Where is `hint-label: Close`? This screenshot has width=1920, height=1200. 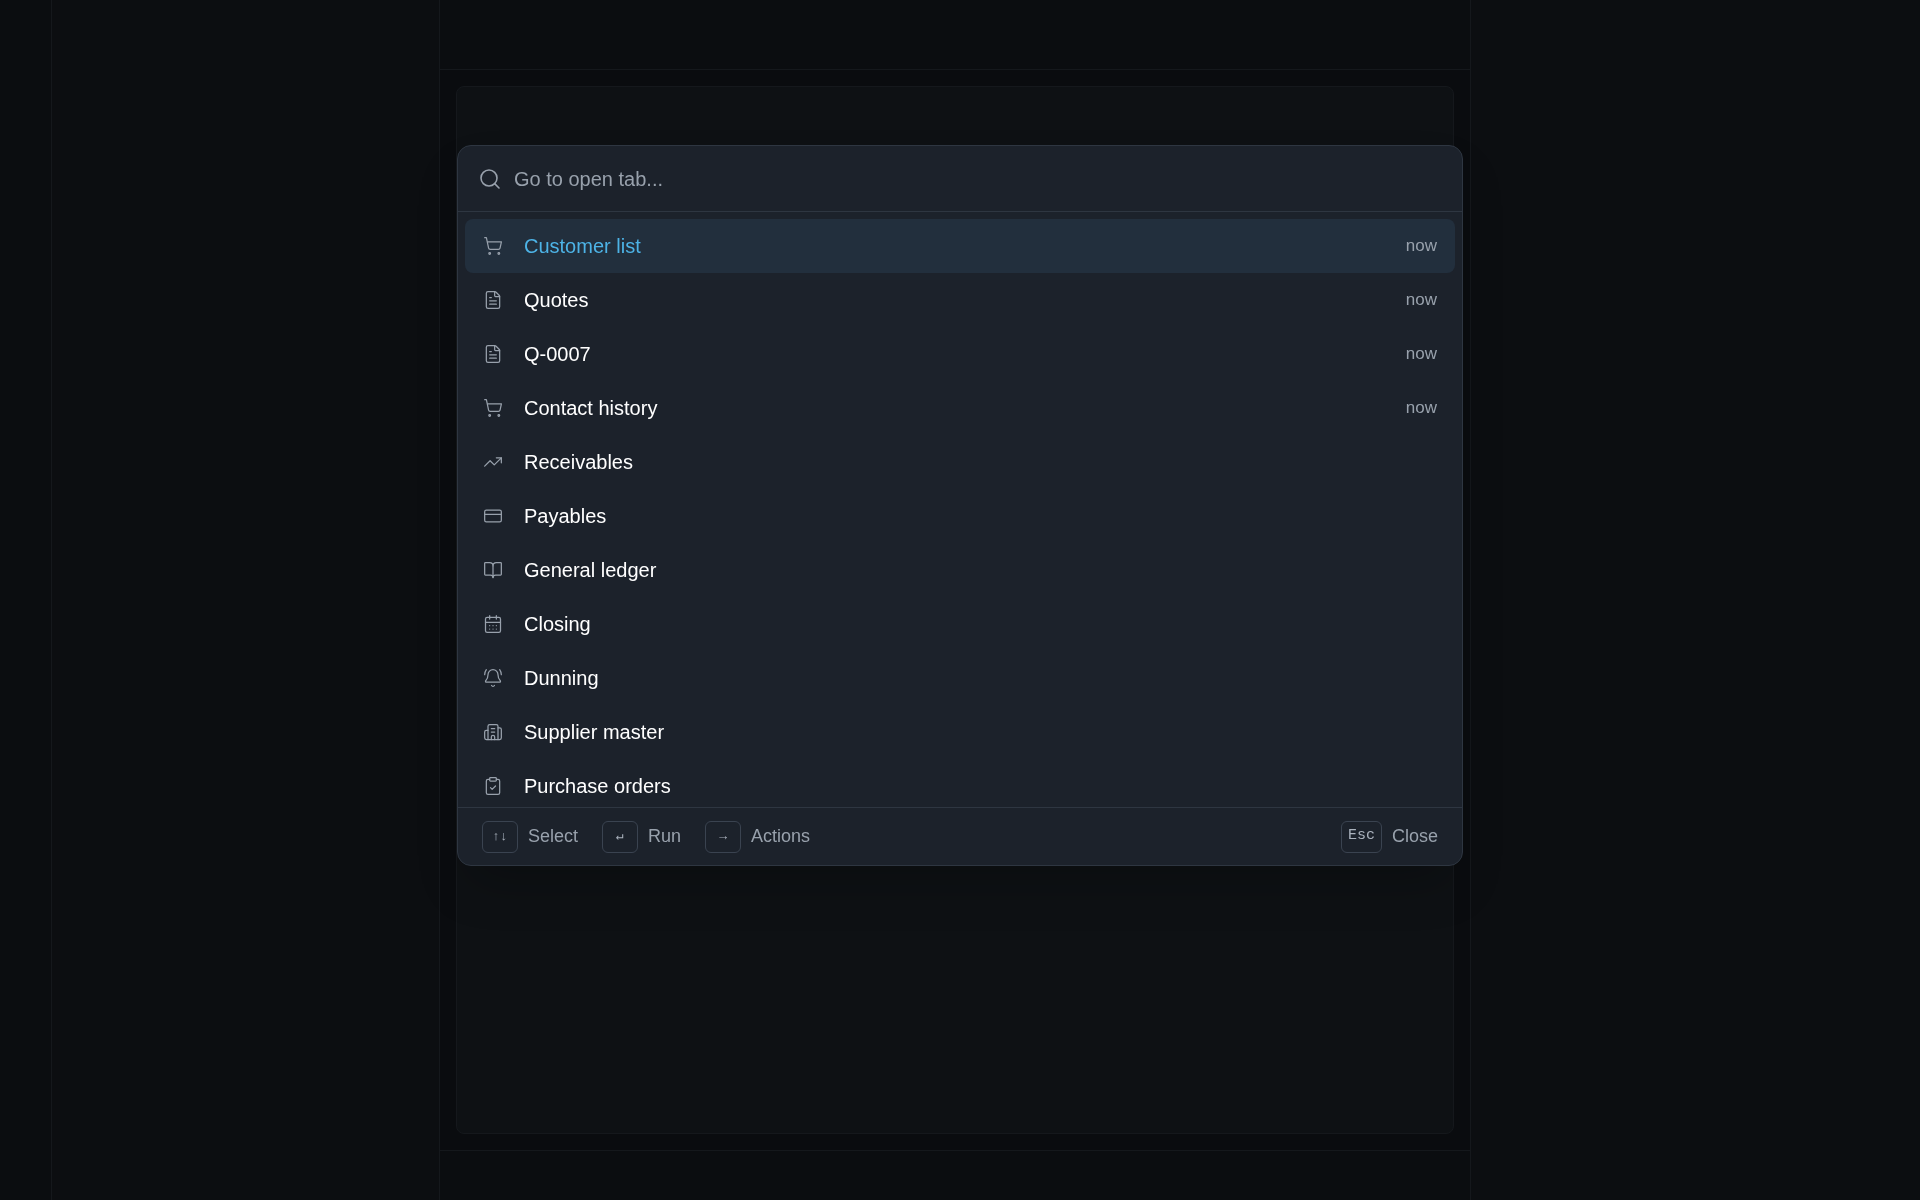
hint-label: Close is located at coordinates (1414, 836).